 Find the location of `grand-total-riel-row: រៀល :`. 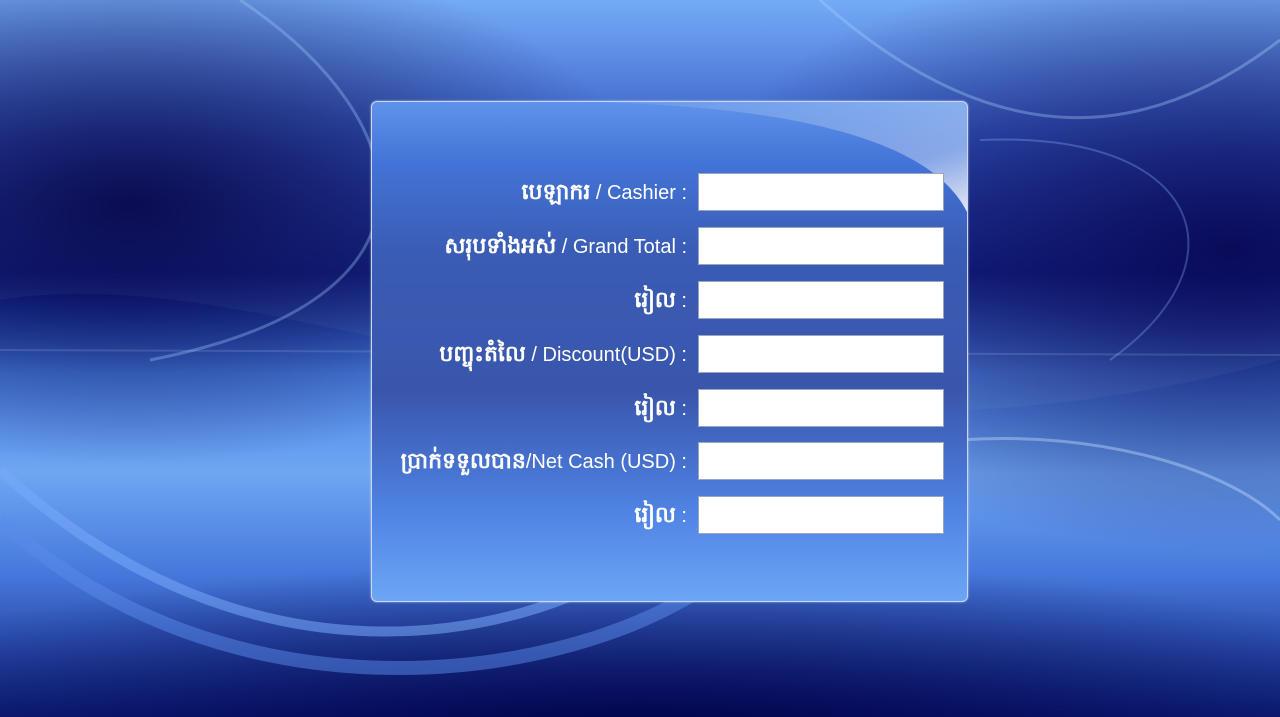

grand-total-riel-row: រៀល : is located at coordinates (669, 300).